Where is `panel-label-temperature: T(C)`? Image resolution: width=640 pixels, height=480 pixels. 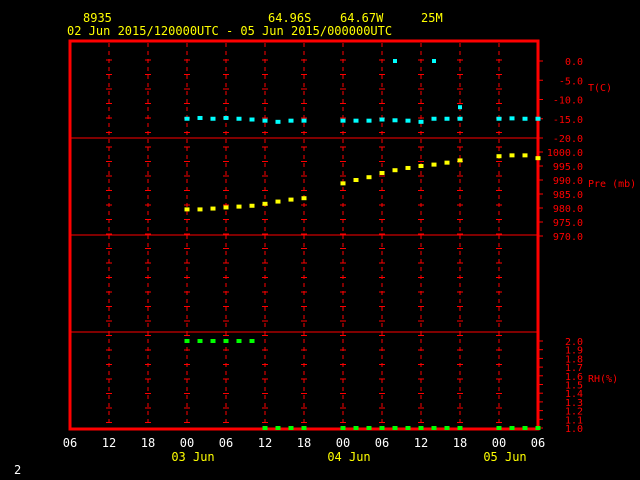
panel-label-temperature: T(C) is located at coordinates (600, 88).